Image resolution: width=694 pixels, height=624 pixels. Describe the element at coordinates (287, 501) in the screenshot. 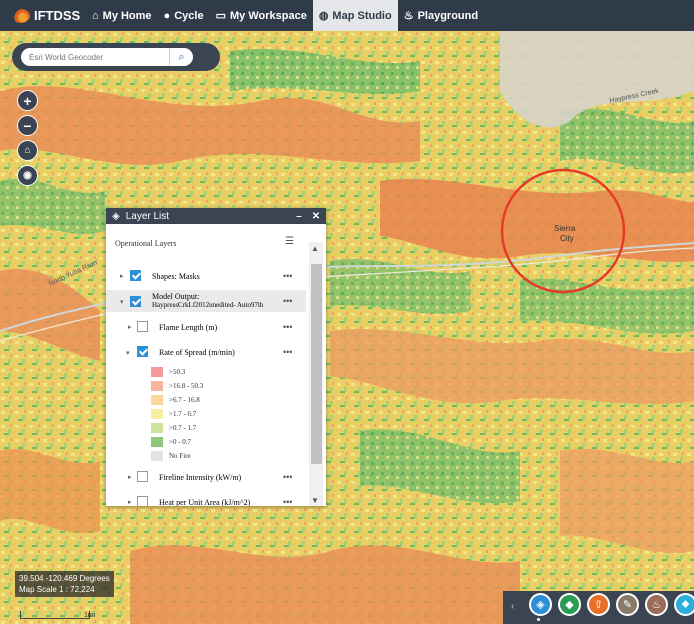

I see `layer-options-heat-per-unit-area: •••` at that location.